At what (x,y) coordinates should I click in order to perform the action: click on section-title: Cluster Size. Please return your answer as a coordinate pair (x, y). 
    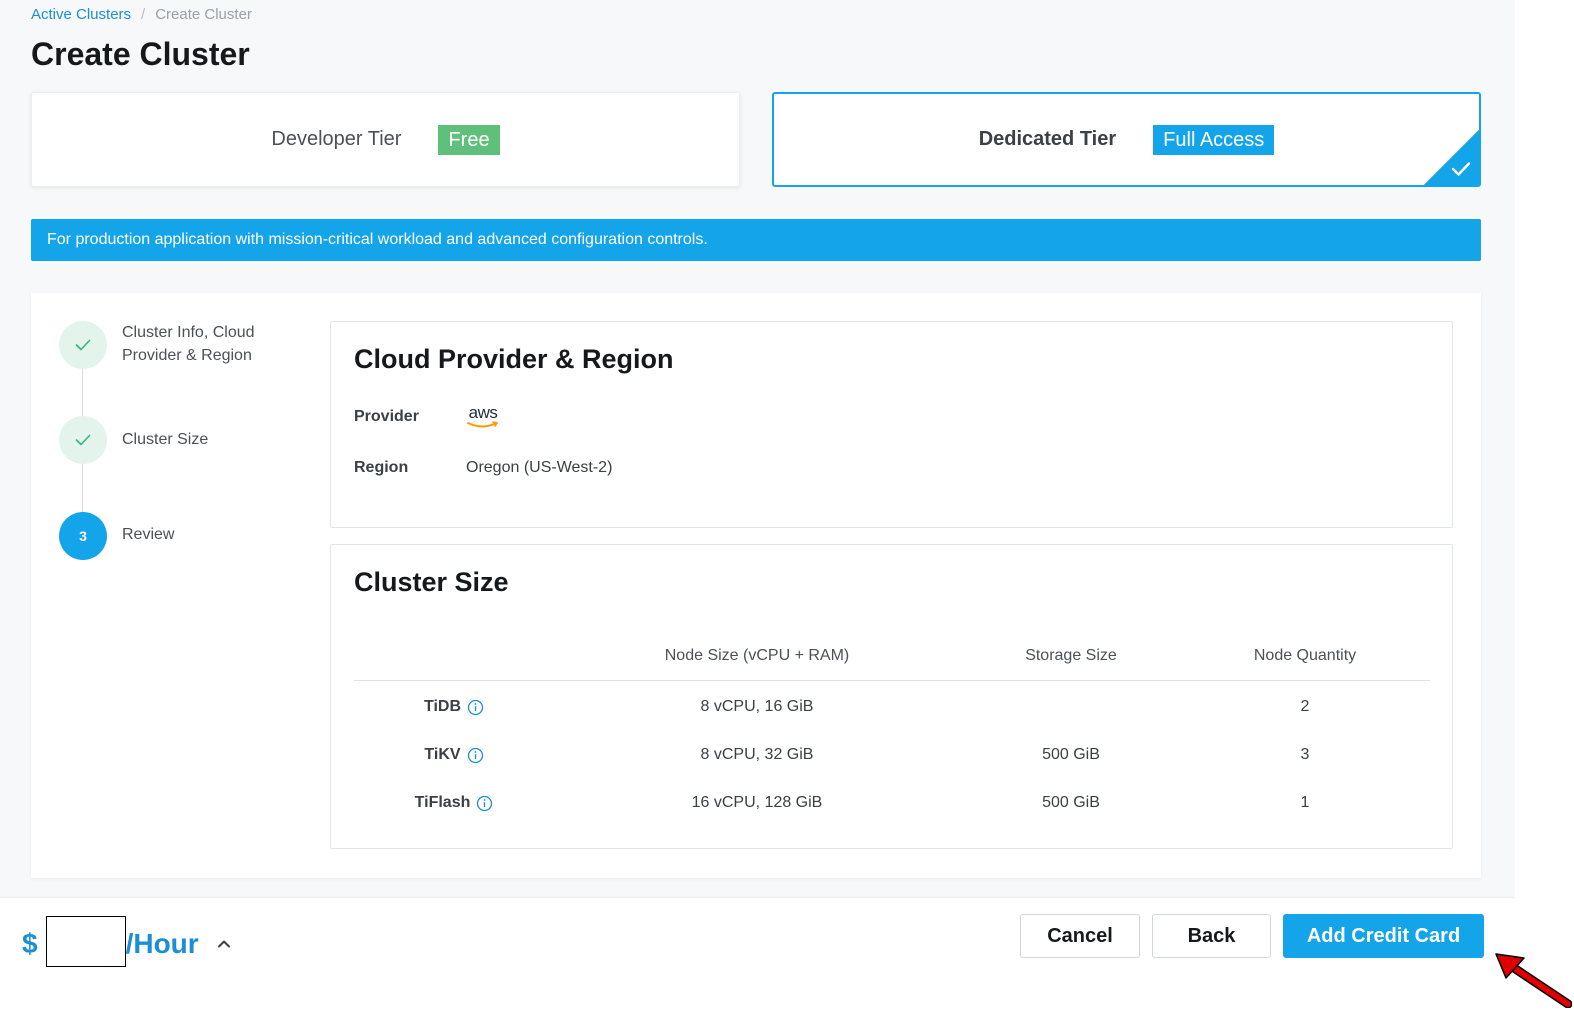
    Looking at the image, I should click on (431, 582).